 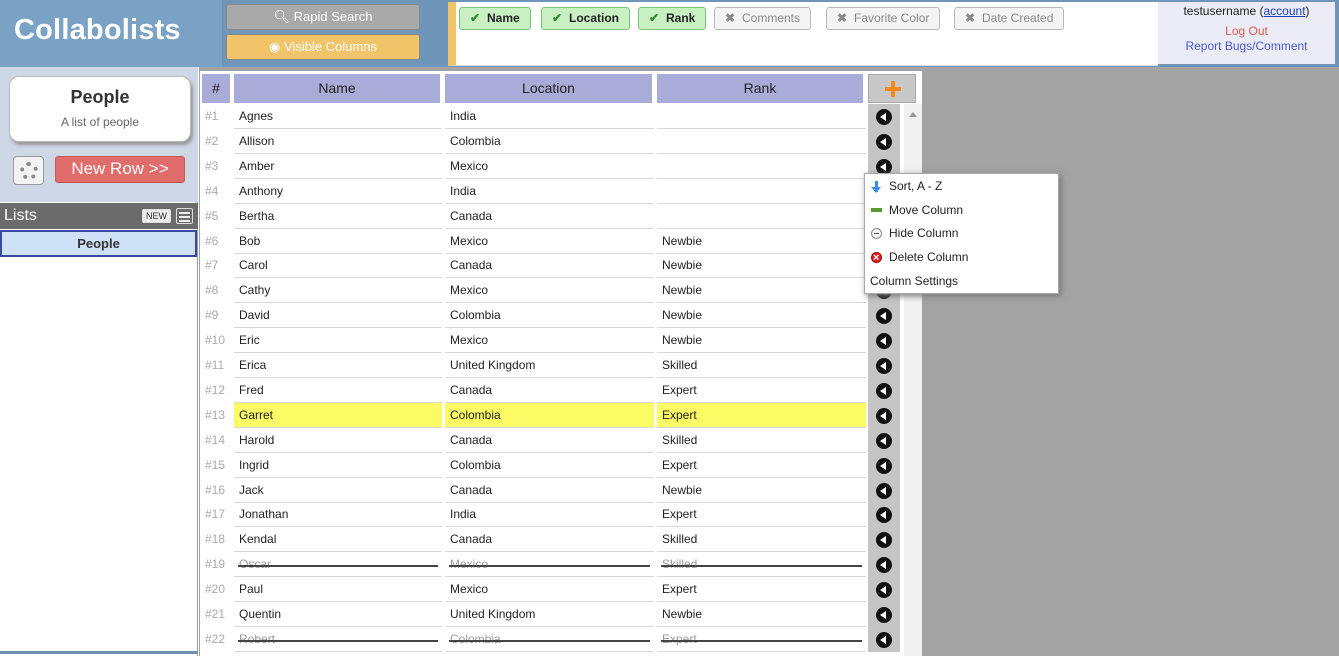 What do you see at coordinates (550, 216) in the screenshot?
I see `table-row: #5 Bertha Canada` at bounding box center [550, 216].